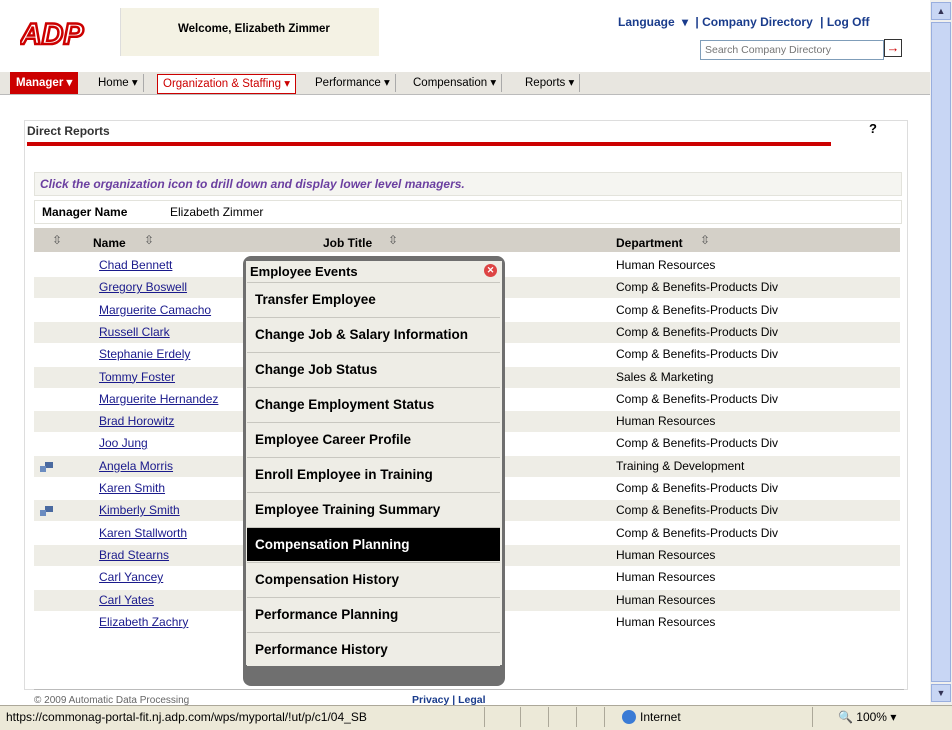 The image size is (952, 730). Describe the element at coordinates (373, 299) in the screenshot. I see `menu-item: Transfer Employee` at that location.